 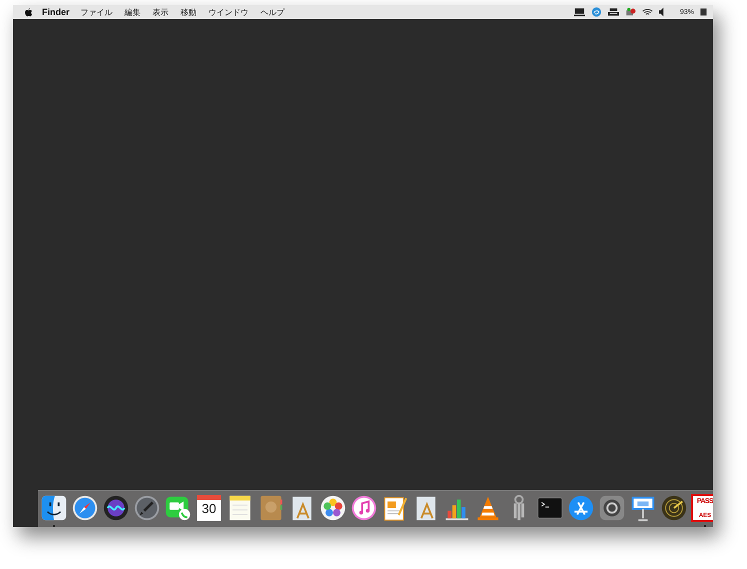 I want to click on swirl-circle-icon, so click(x=596, y=12).